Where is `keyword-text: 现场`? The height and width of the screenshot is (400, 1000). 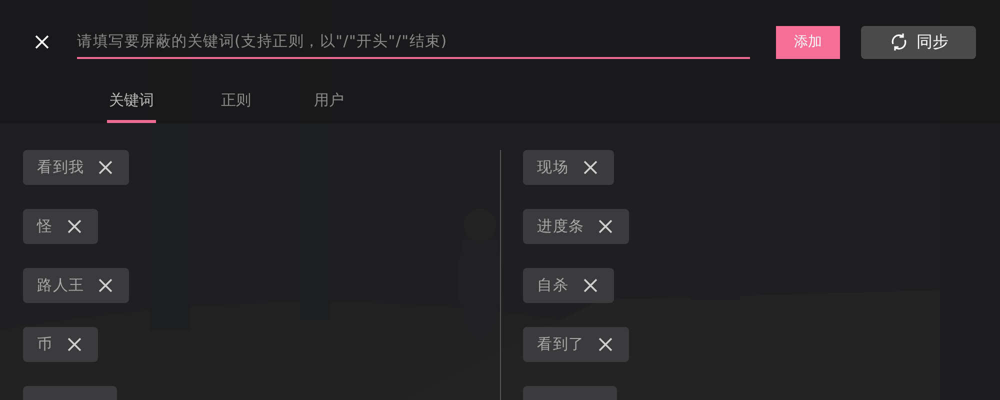 keyword-text: 现场 is located at coordinates (552, 167).